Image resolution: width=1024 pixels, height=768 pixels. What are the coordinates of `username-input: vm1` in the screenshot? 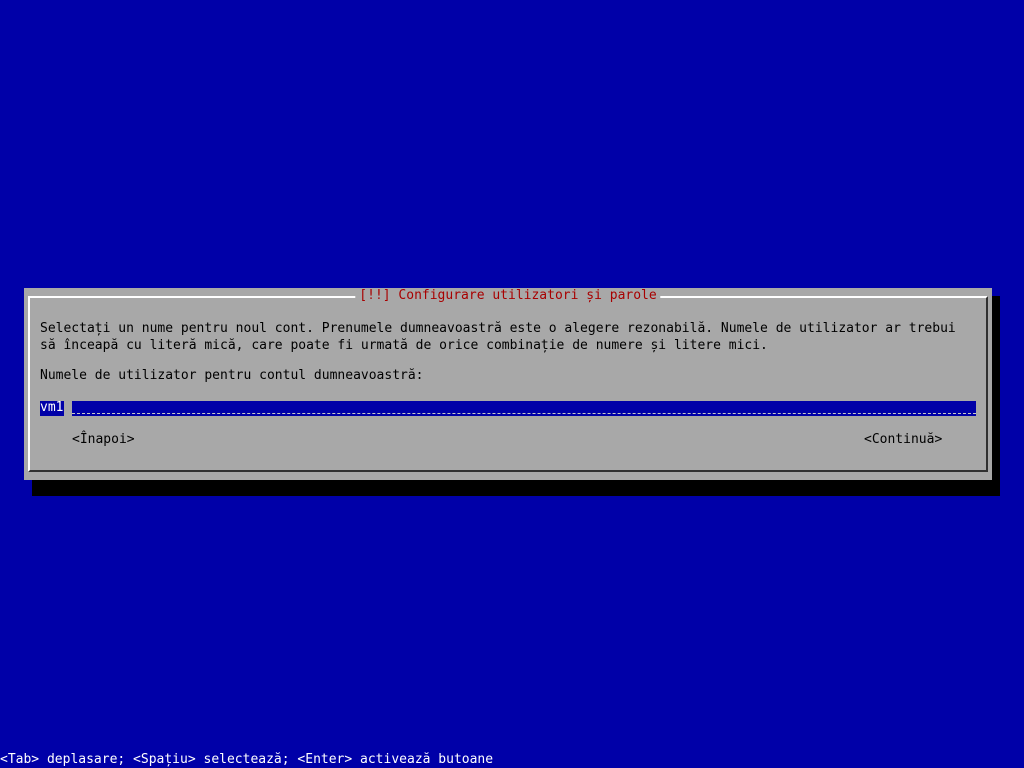 It's located at (508, 408).